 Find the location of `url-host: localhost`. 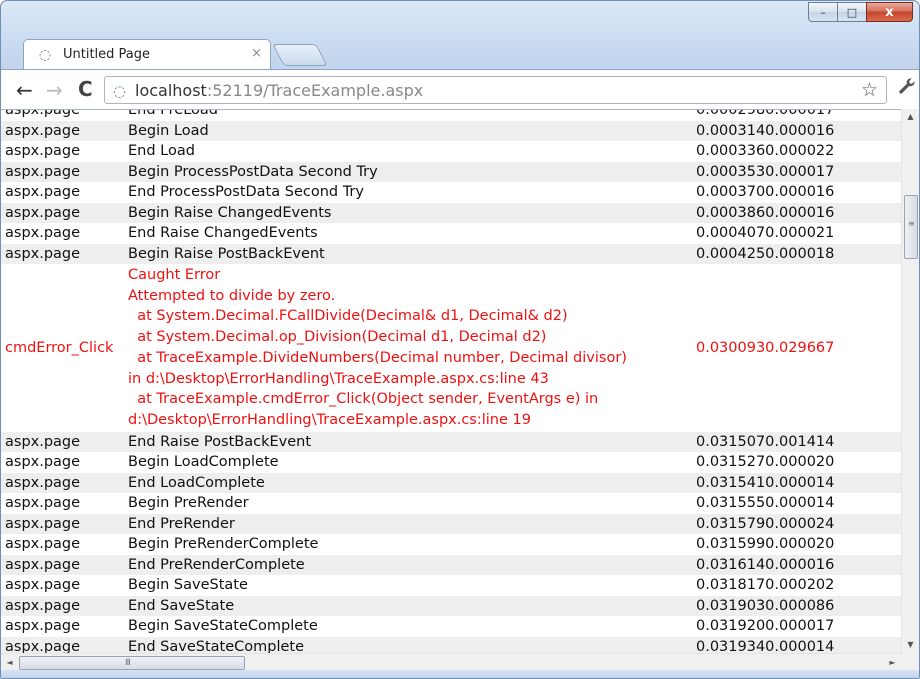

url-host: localhost is located at coordinates (171, 90).